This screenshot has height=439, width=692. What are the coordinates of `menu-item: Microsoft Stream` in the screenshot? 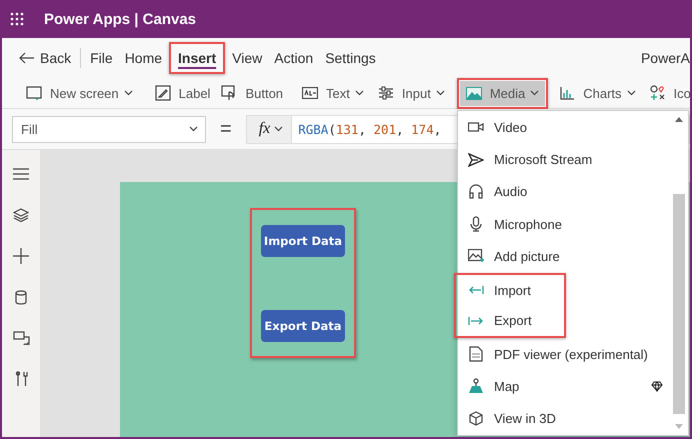 It's located at (565, 159).